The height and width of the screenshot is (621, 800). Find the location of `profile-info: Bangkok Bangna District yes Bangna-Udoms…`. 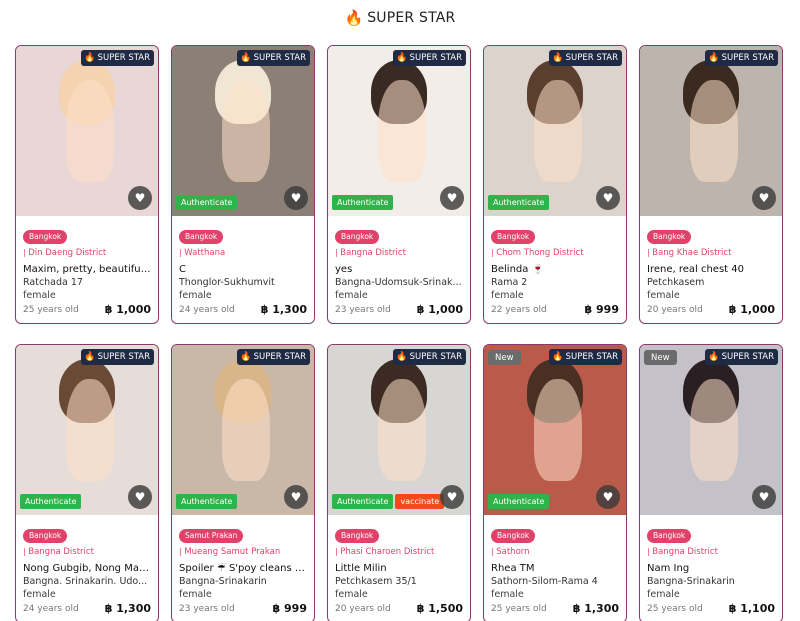

profile-info: Bangkok Bangna District yes Bangna-Udoms… is located at coordinates (399, 266).